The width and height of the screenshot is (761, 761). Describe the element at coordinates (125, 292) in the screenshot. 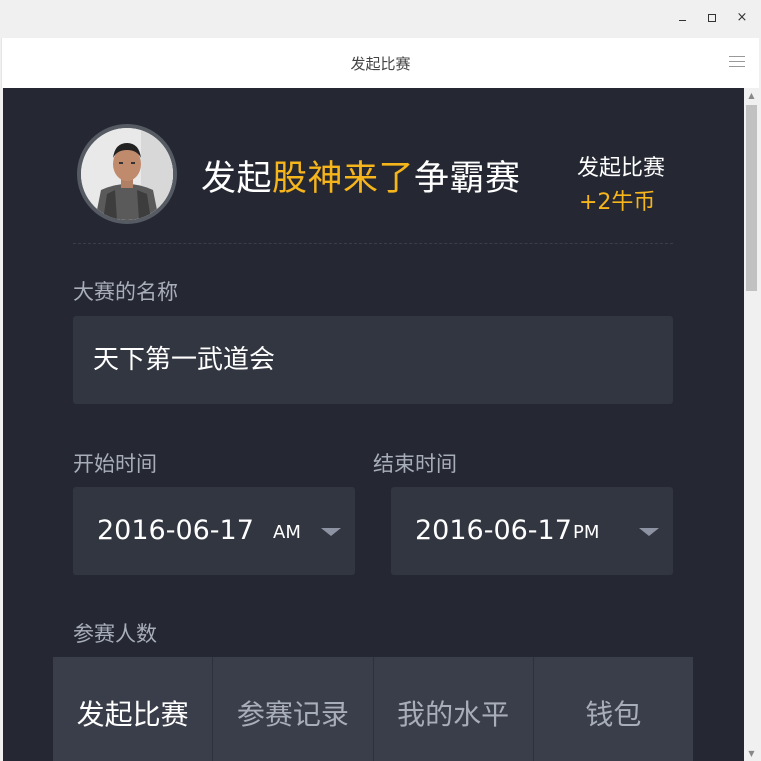

I see `contest-name-label: 大赛的名称` at that location.